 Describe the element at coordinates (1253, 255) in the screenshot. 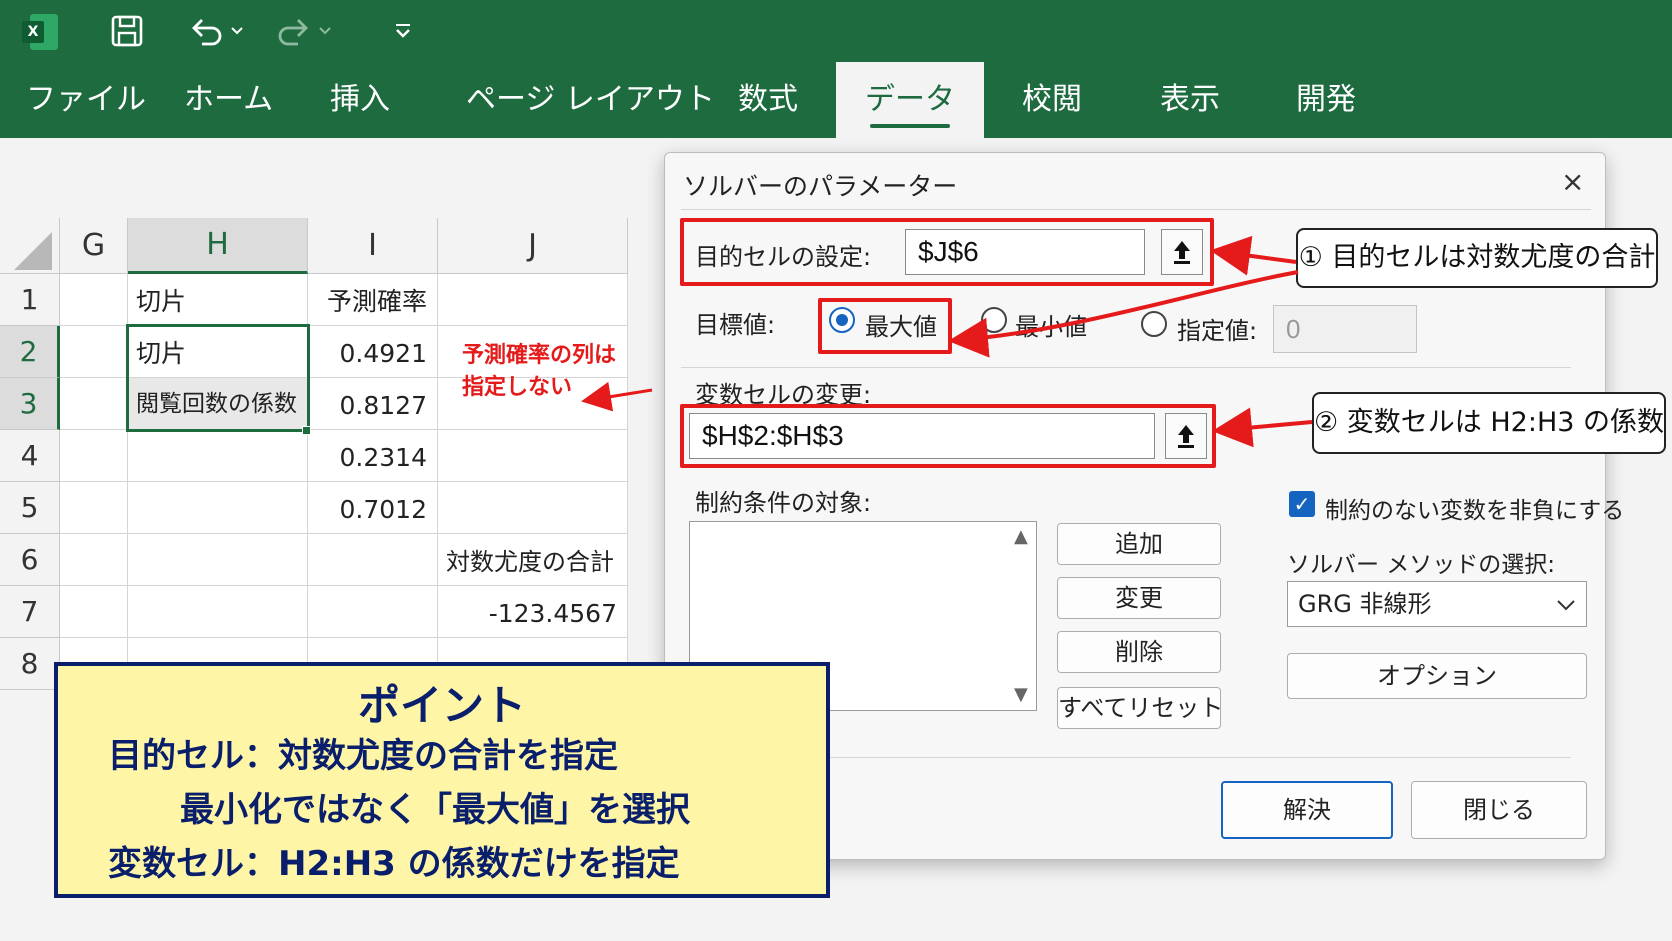

I see `arrow-callout1-objective` at that location.